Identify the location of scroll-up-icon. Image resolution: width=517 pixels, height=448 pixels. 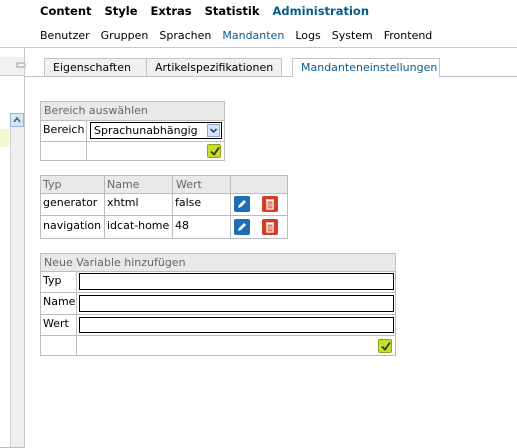
(17, 120).